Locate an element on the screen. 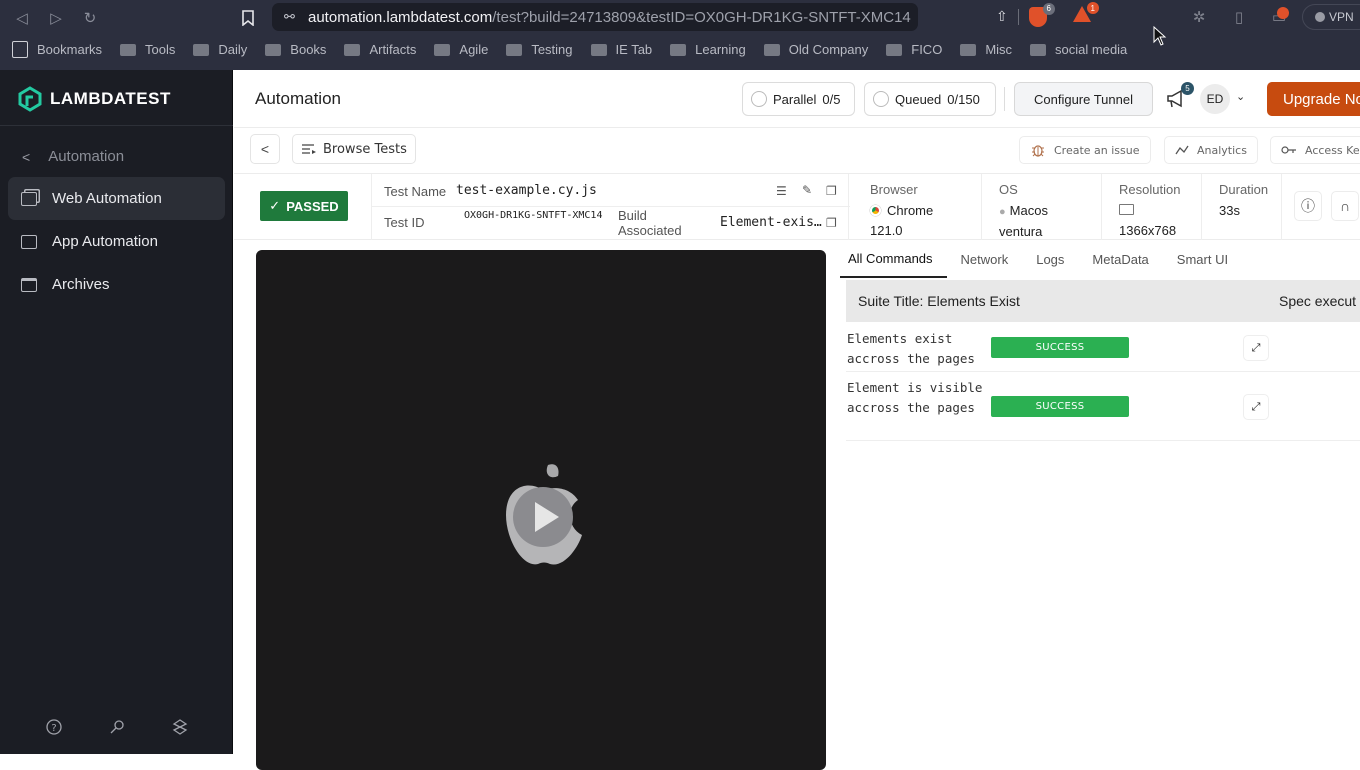 Image resolution: width=1360 pixels, height=770 pixels. bookmark-item: Testing is located at coordinates (539, 49).